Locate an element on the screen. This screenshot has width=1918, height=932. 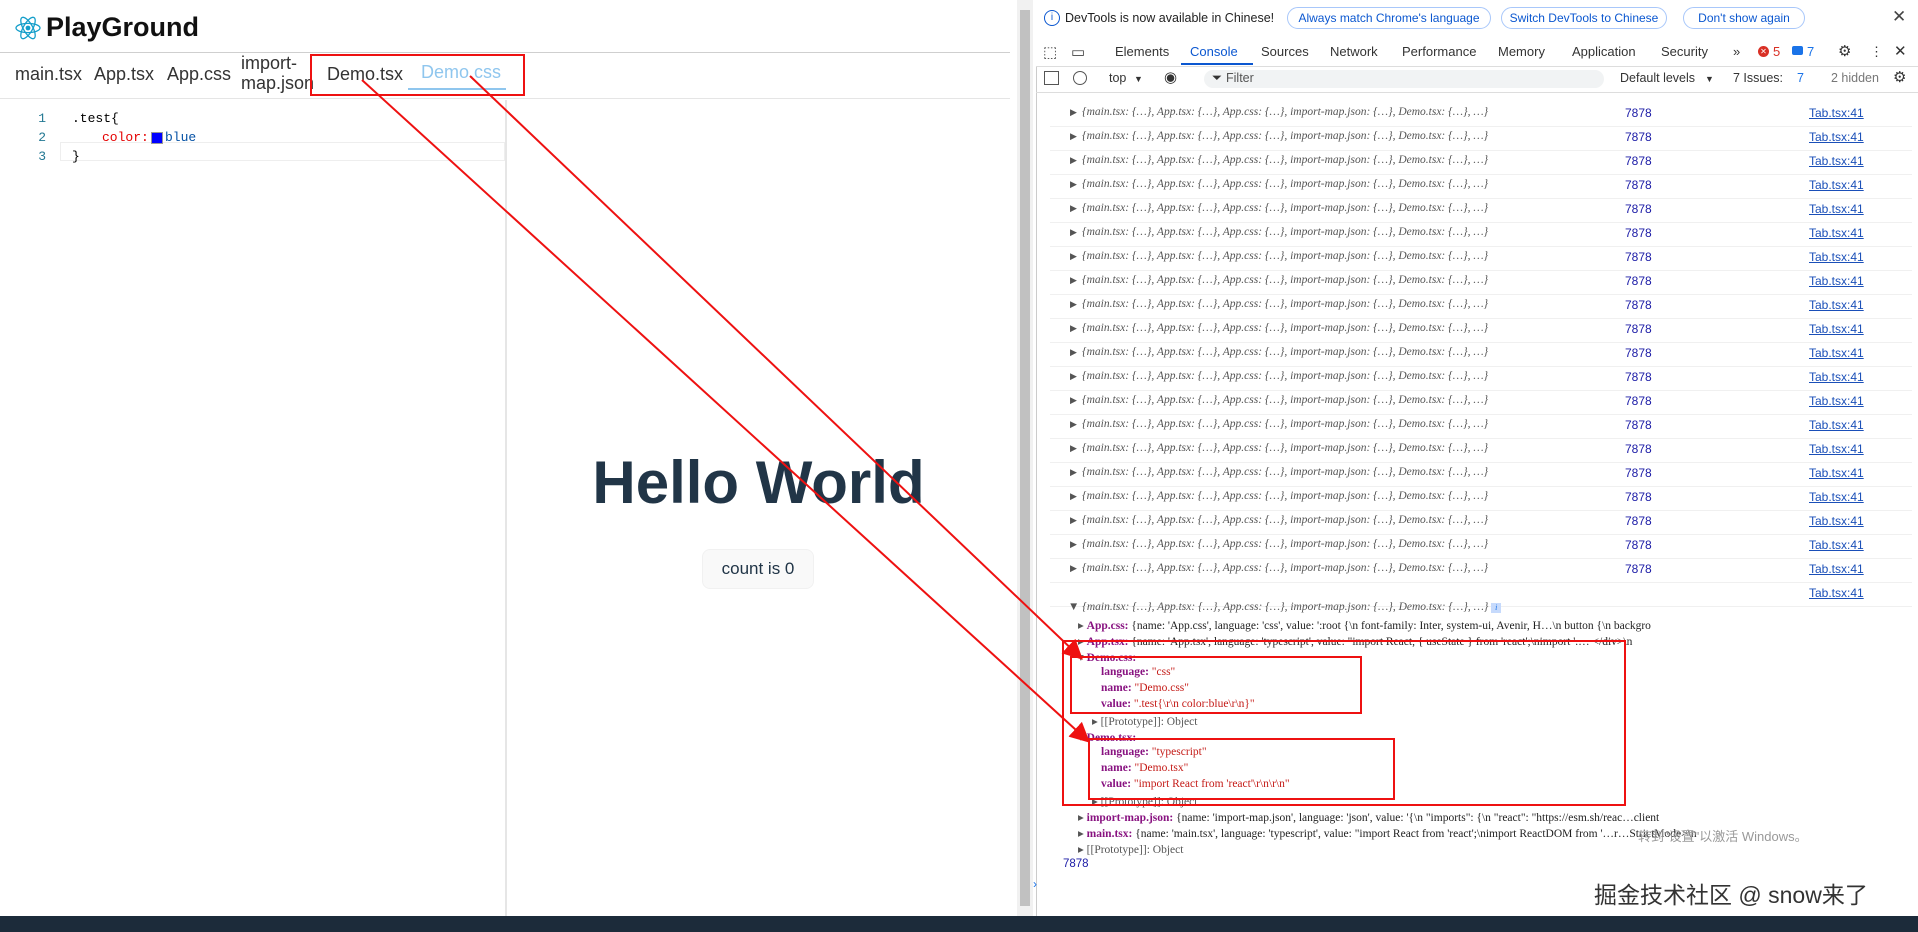
windows-taskbar is located at coordinates (959, 924).